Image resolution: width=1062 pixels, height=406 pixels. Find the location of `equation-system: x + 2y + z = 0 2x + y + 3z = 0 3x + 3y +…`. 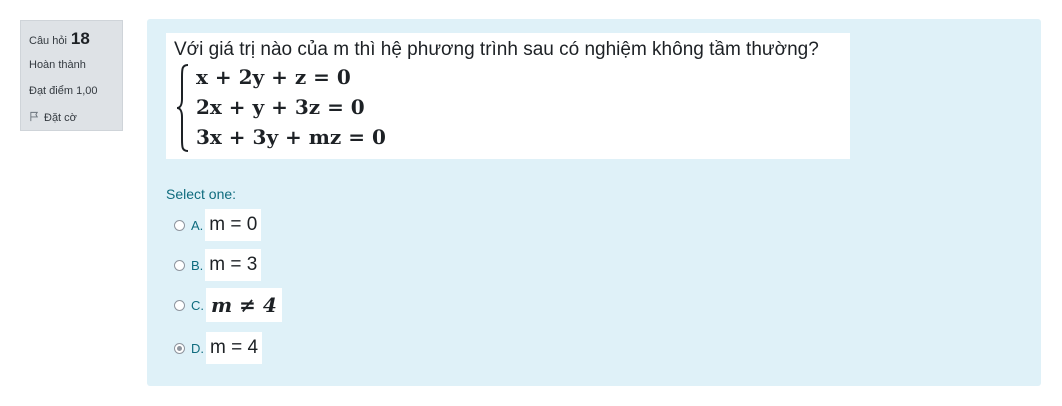

equation-system: x + 2y + z = 0 2x + y + 3z = 0 3x + 3y +… is located at coordinates (508, 109).